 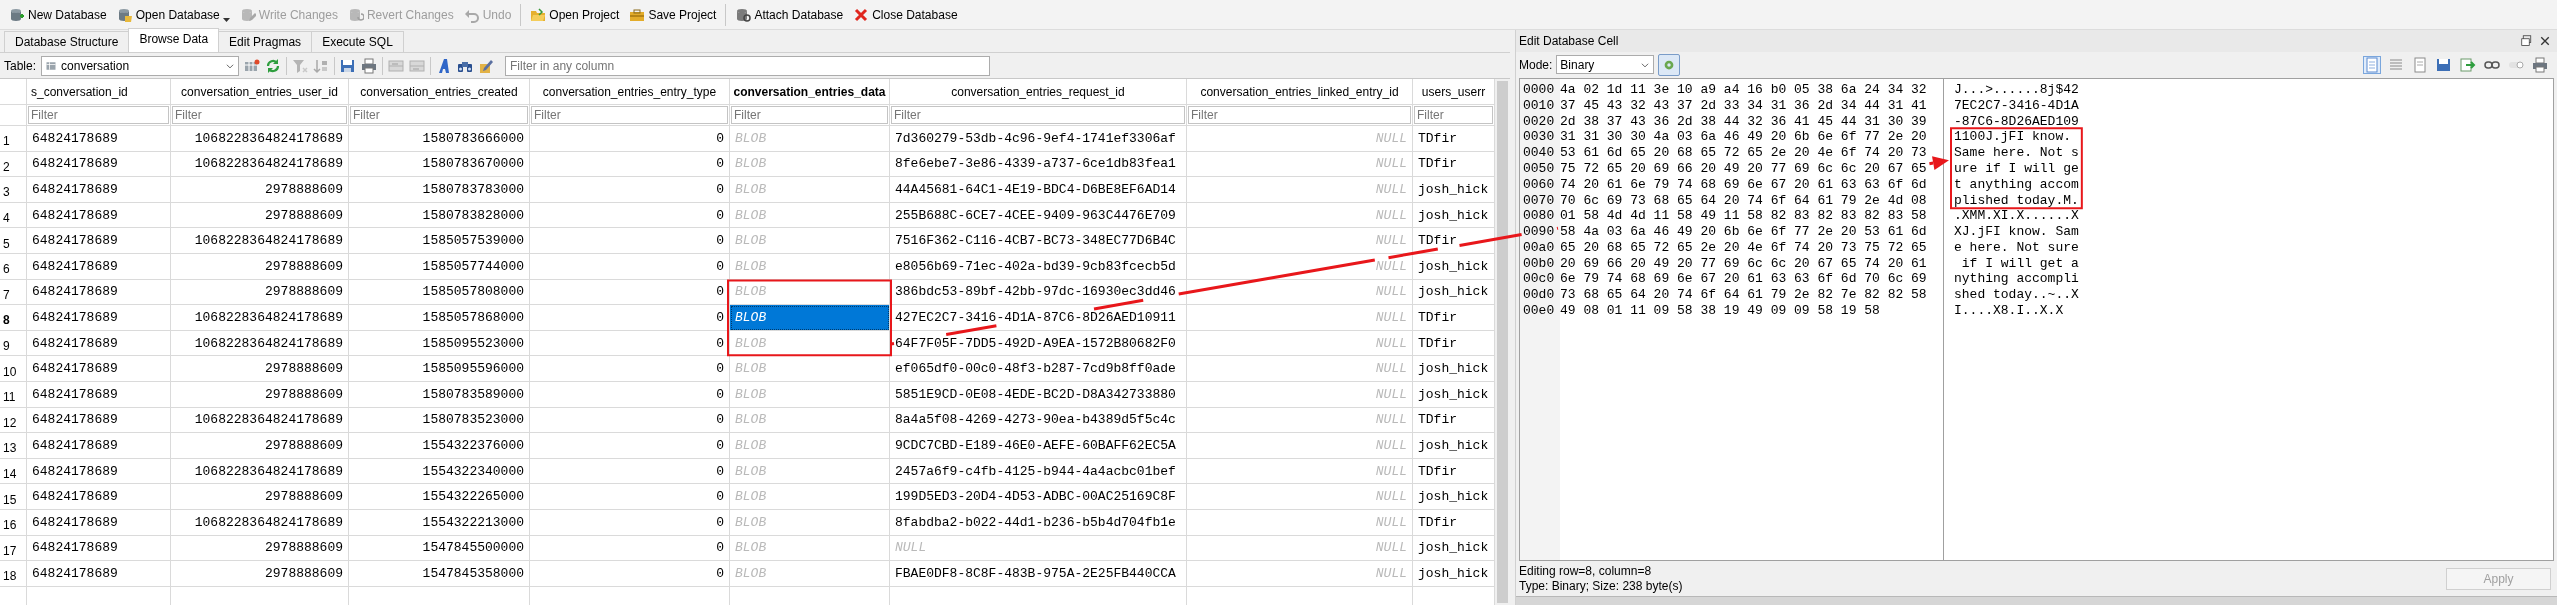 I want to click on hex-offset: 00c0, so click(x=1539, y=279).